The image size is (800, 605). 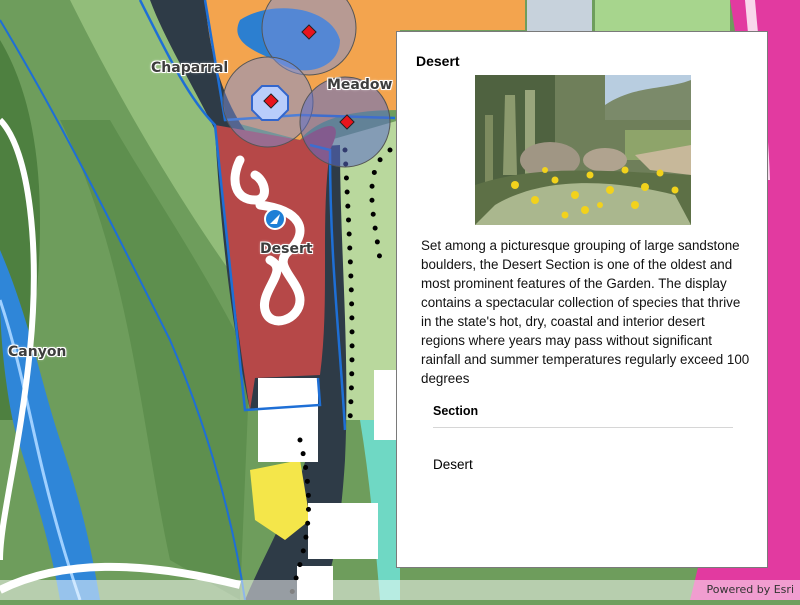 I want to click on map-label-meadow: Meadow, so click(x=360, y=85).